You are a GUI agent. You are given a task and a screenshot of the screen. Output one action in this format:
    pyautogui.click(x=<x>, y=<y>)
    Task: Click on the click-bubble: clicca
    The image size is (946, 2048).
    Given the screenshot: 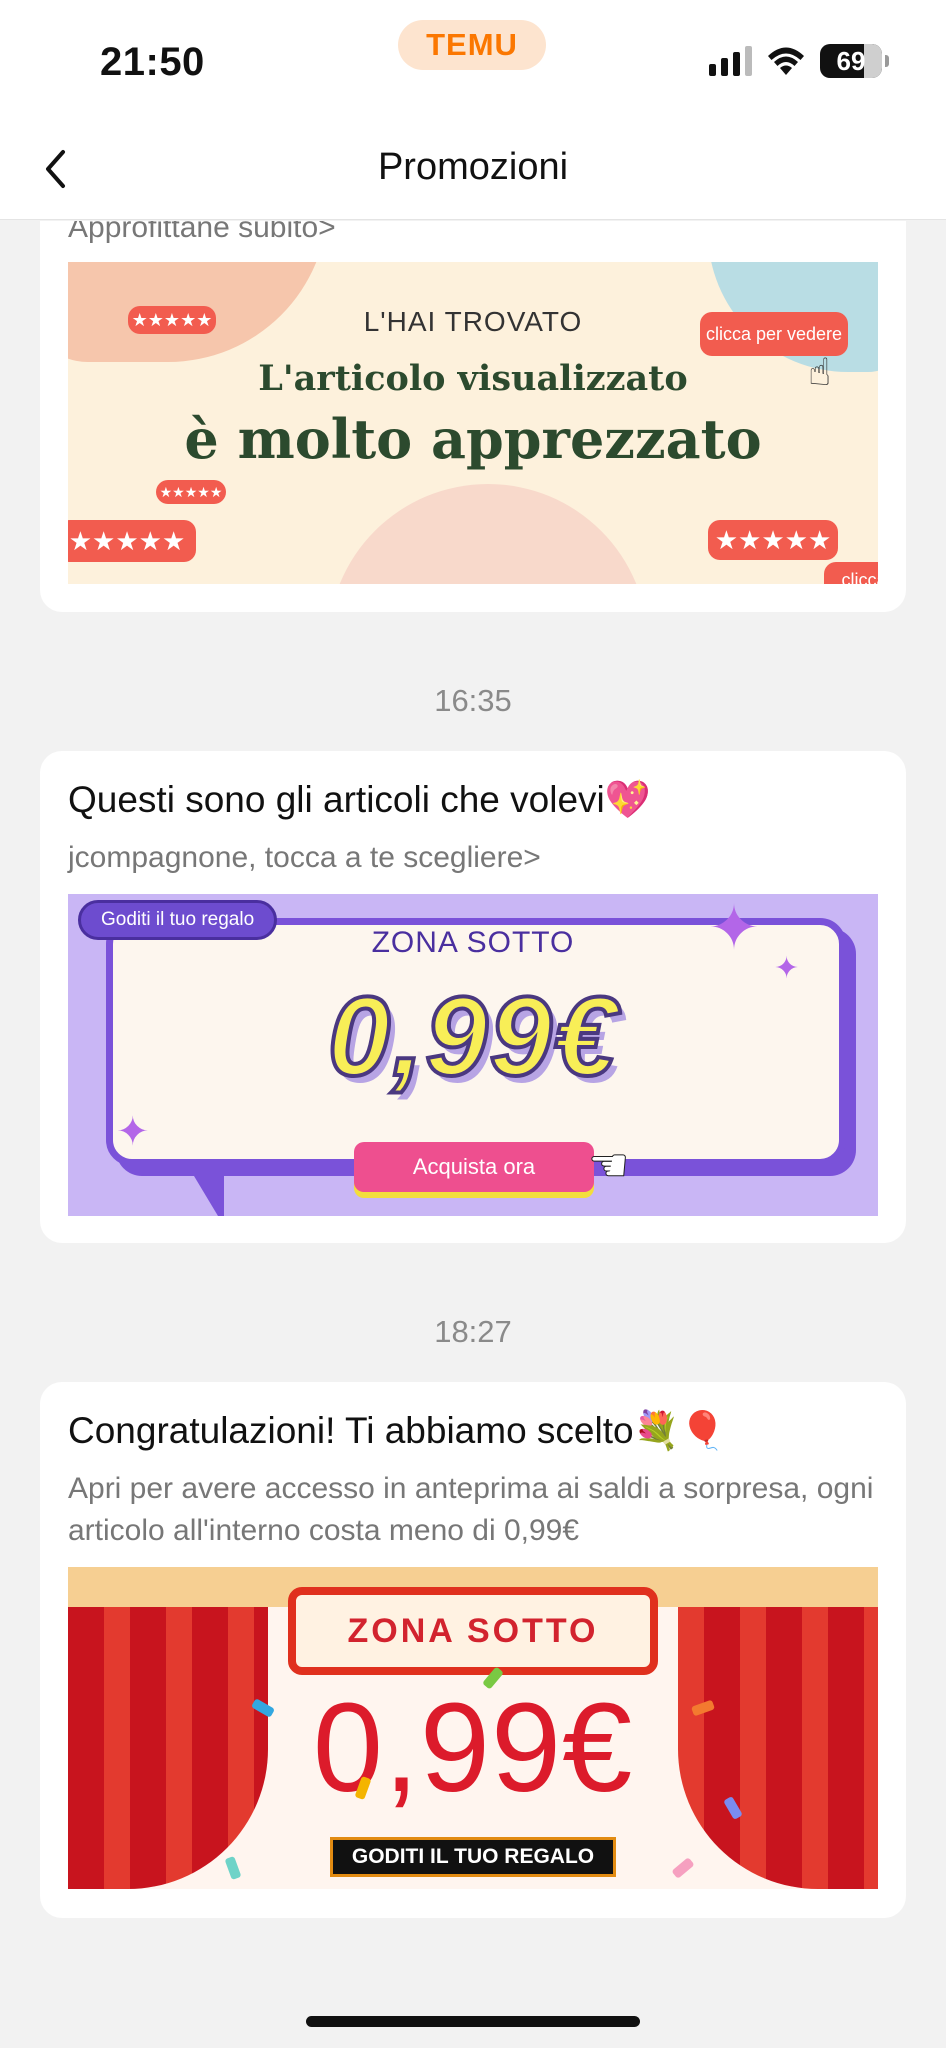 What is the action you would take?
    pyautogui.click(x=851, y=573)
    